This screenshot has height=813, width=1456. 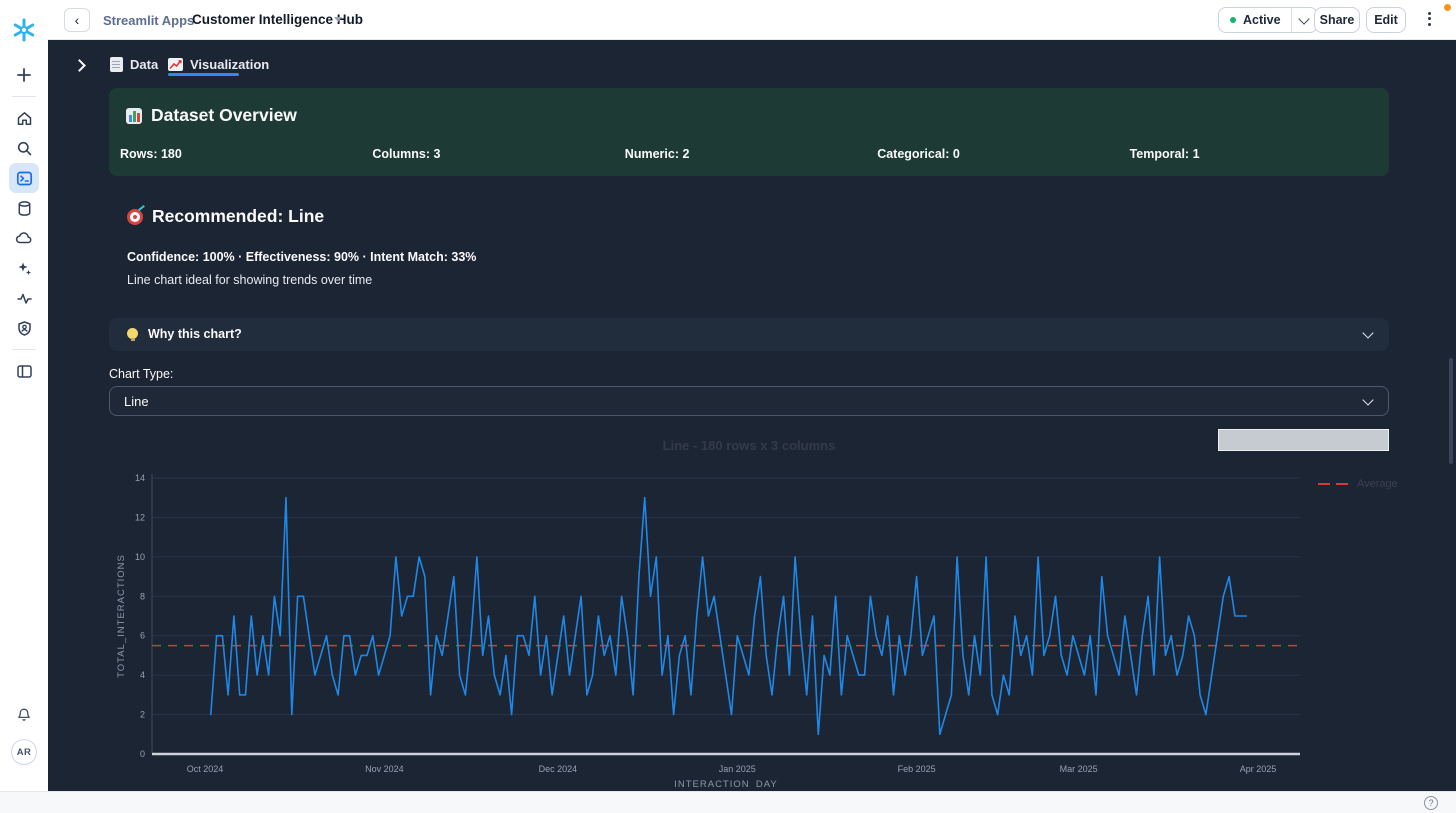 I want to click on bar-chart-icon, so click(x=134, y=115).